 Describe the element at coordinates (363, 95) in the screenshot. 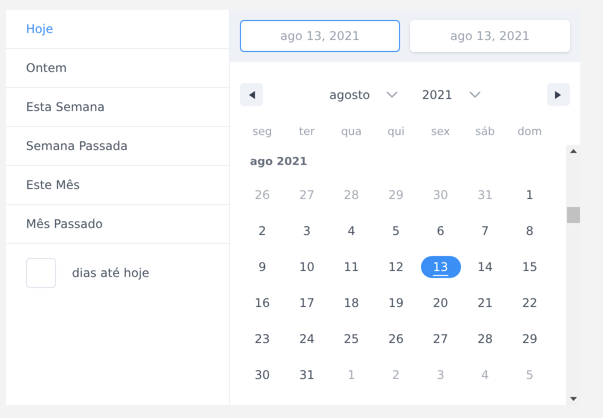

I see `month-select: agosto` at that location.